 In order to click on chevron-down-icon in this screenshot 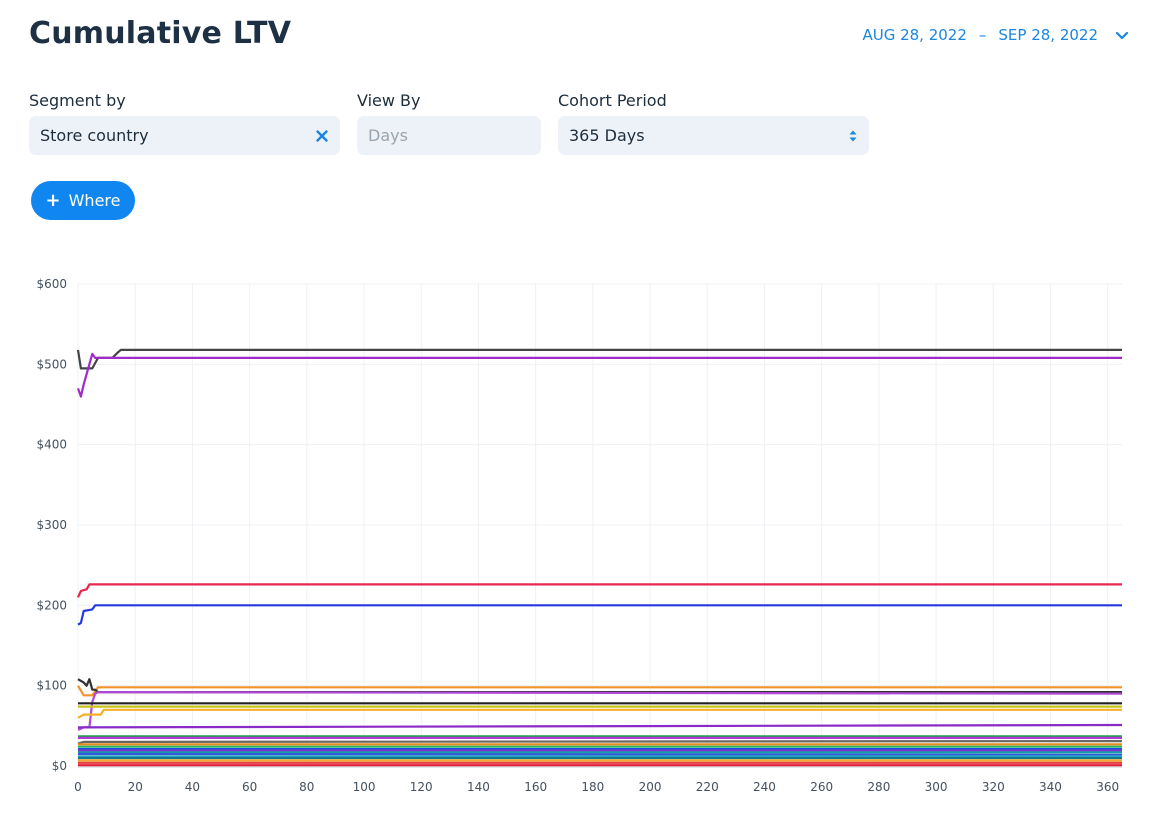, I will do `click(1122, 35)`.